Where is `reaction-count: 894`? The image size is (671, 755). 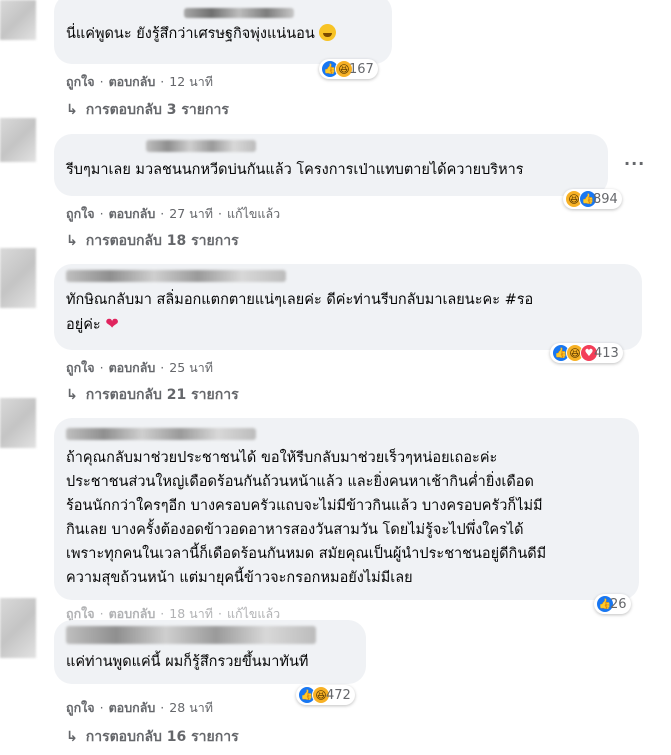
reaction-count: 894 is located at coordinates (605, 199).